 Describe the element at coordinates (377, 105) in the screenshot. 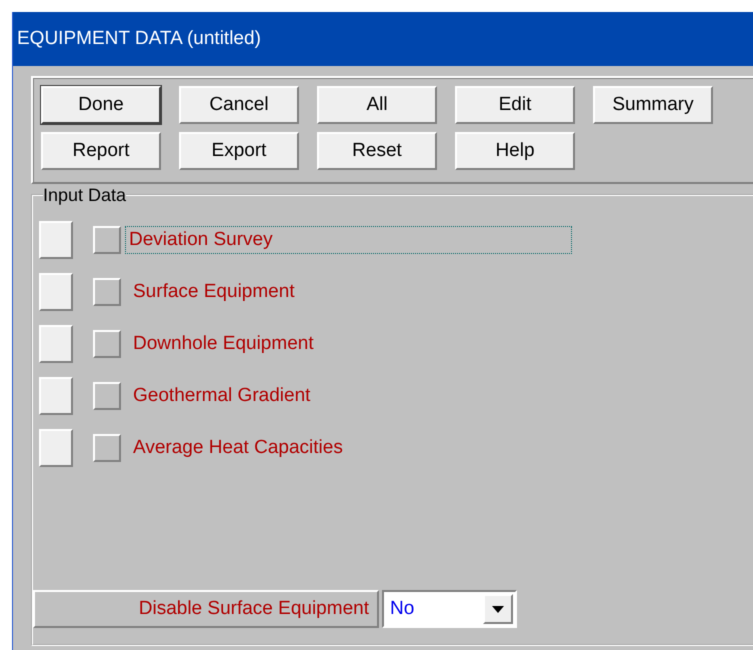

I see `dialog-button: All` at that location.